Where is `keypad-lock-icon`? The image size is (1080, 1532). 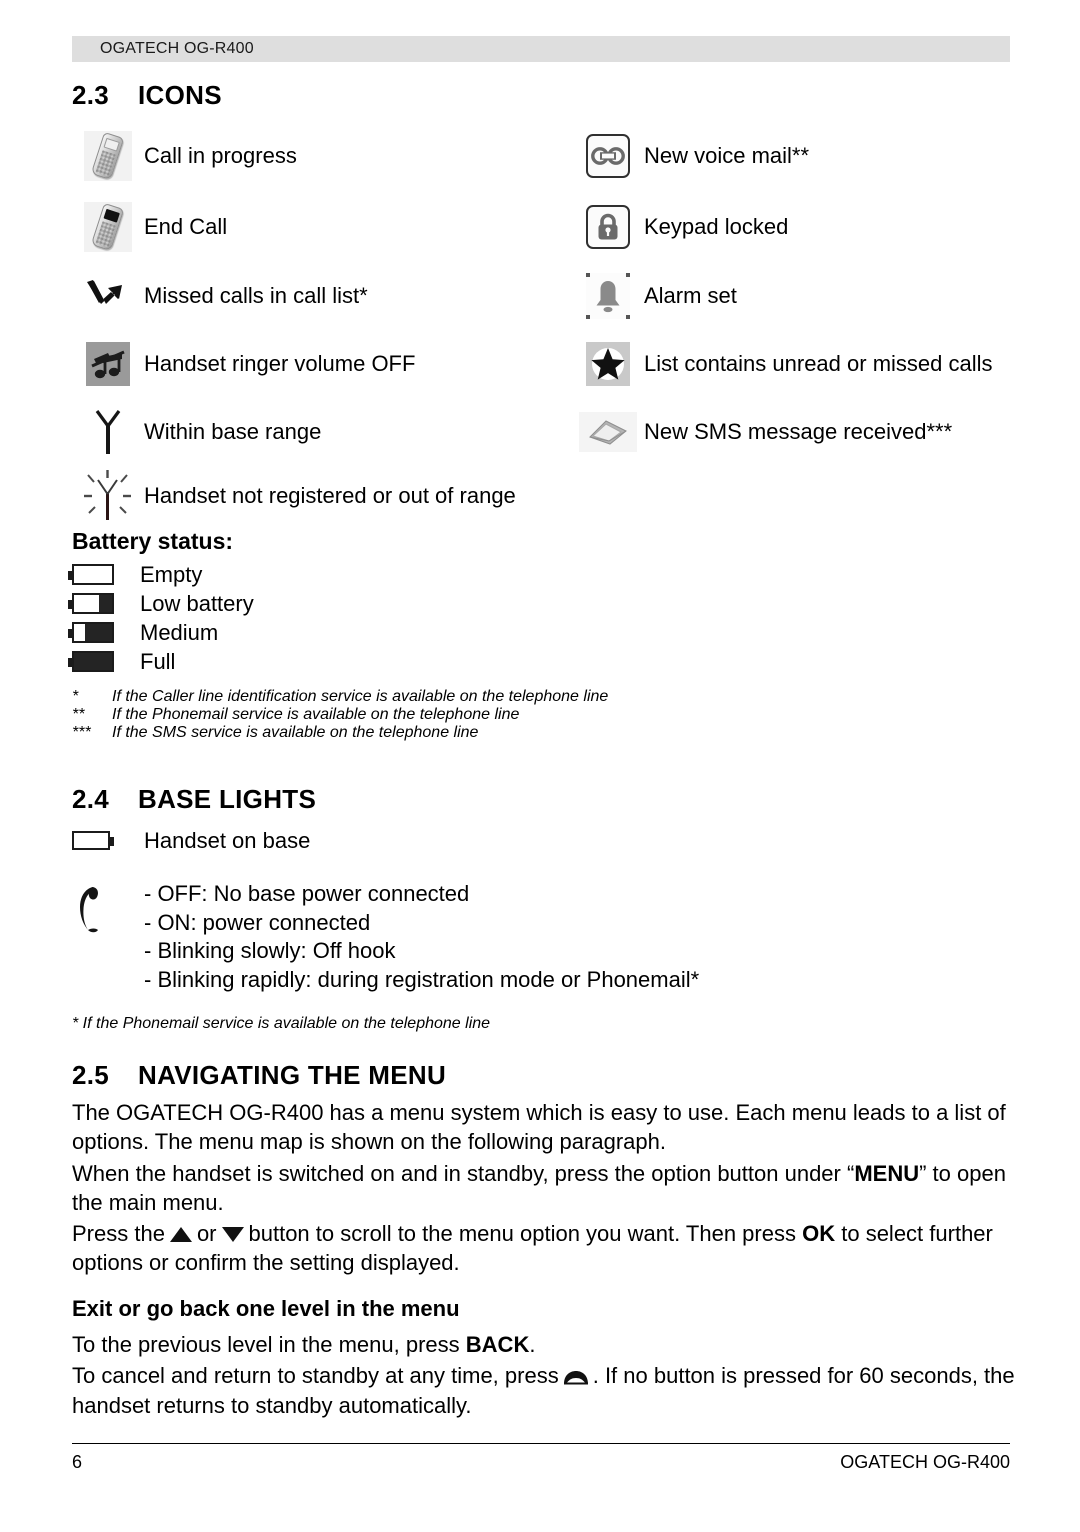
keypad-lock-icon is located at coordinates (608, 227).